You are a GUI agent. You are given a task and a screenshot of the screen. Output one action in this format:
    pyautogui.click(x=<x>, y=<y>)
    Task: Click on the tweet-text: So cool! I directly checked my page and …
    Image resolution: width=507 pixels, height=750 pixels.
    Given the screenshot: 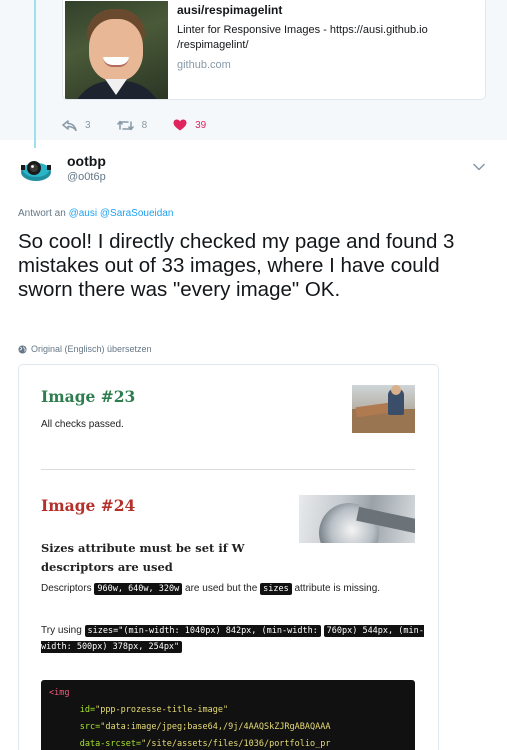 What is the action you would take?
    pyautogui.click(x=236, y=265)
    